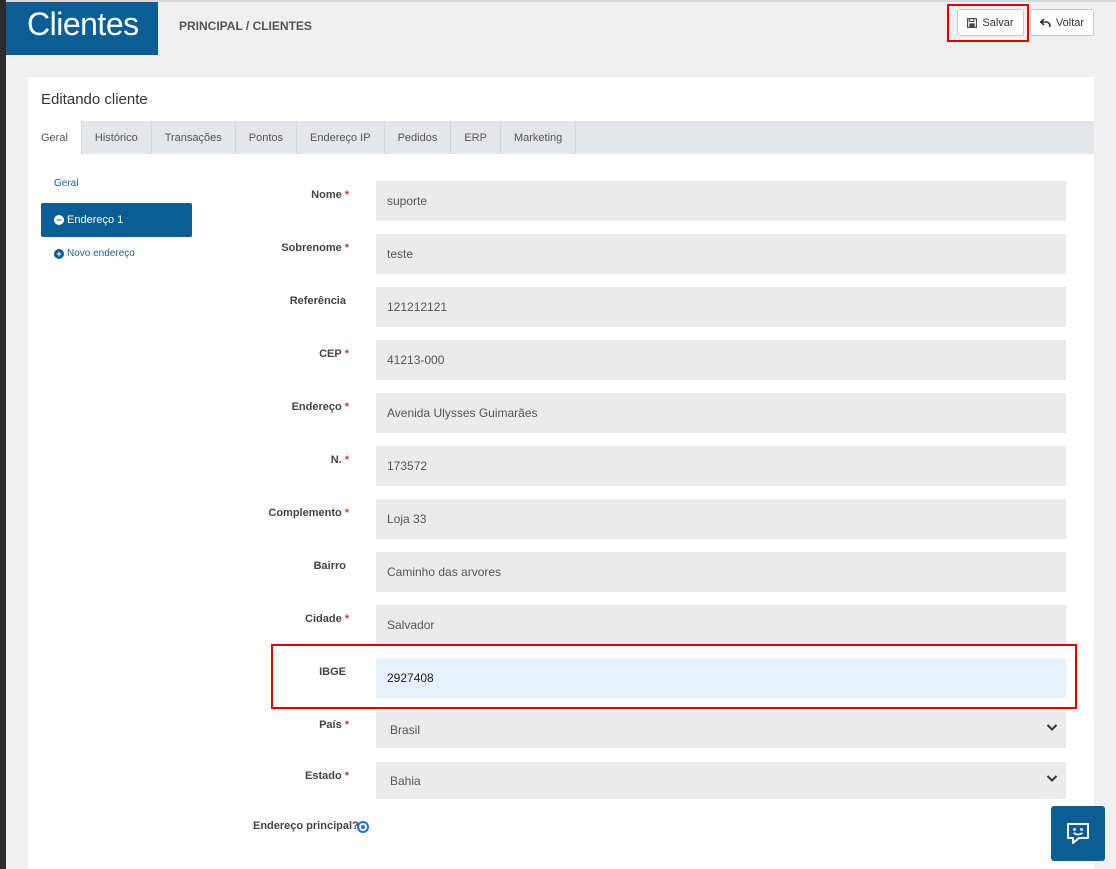  I want to click on field-label: Bairro, so click(329, 566).